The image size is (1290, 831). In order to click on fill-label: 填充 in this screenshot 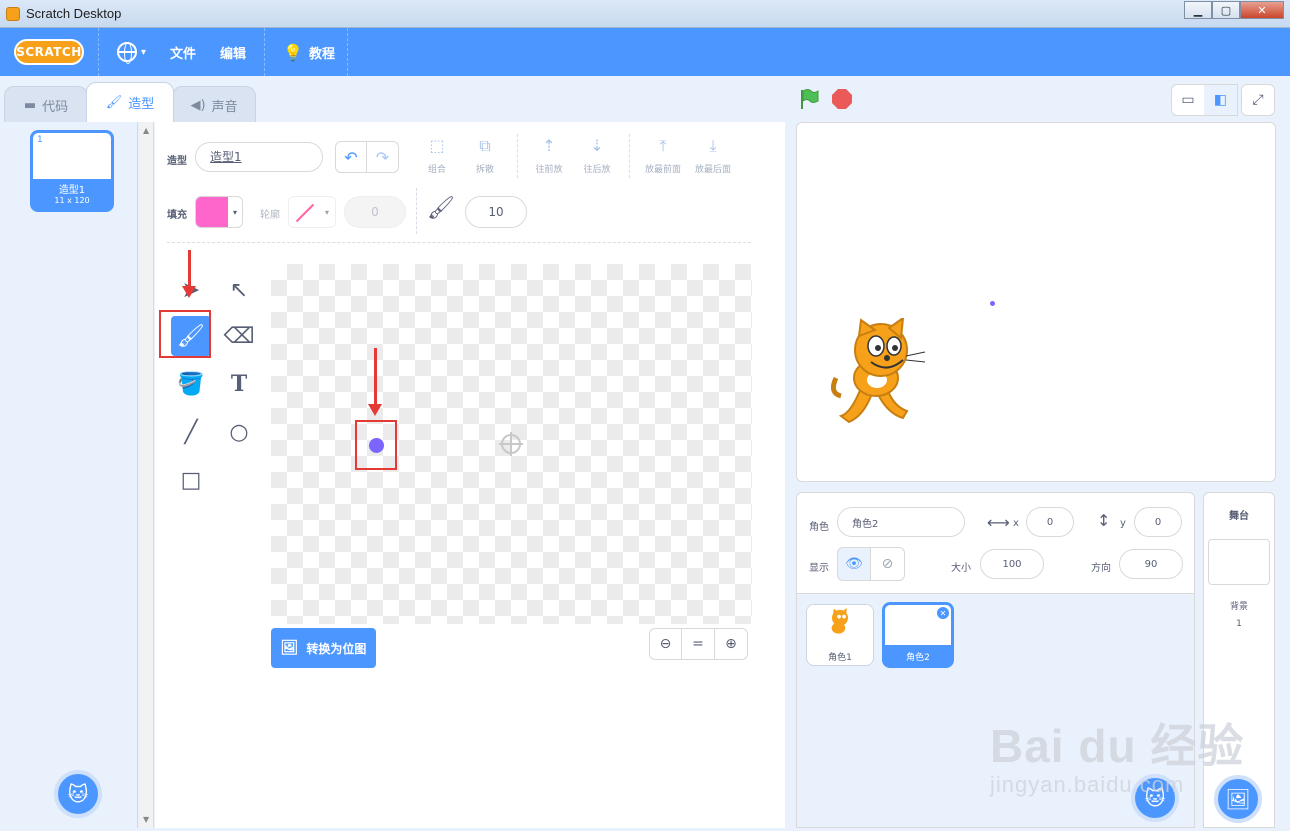, I will do `click(177, 215)`.